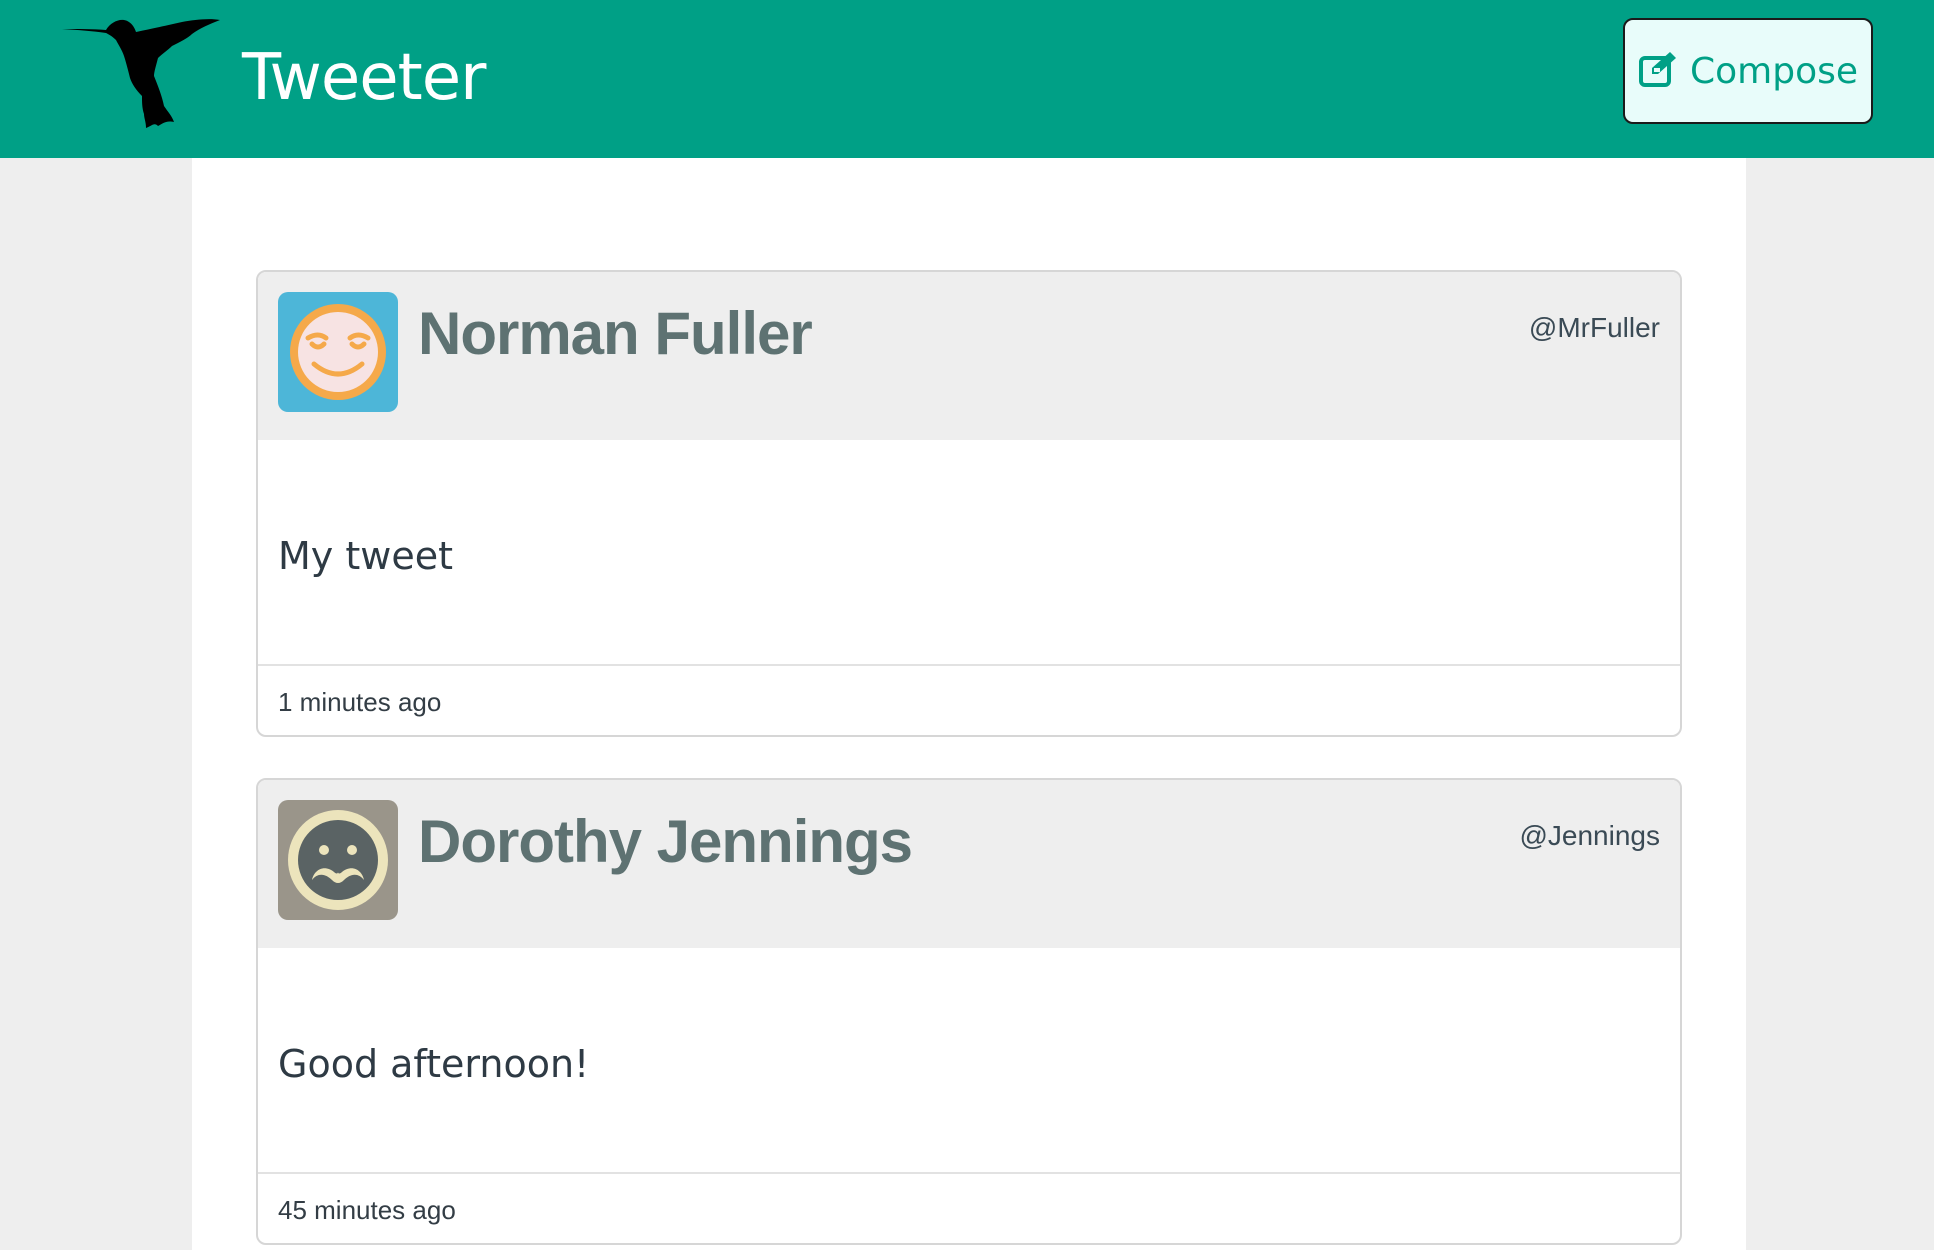 This screenshot has width=1934, height=1250. Describe the element at coordinates (1773, 71) in the screenshot. I see `compose-label: Compose` at that location.